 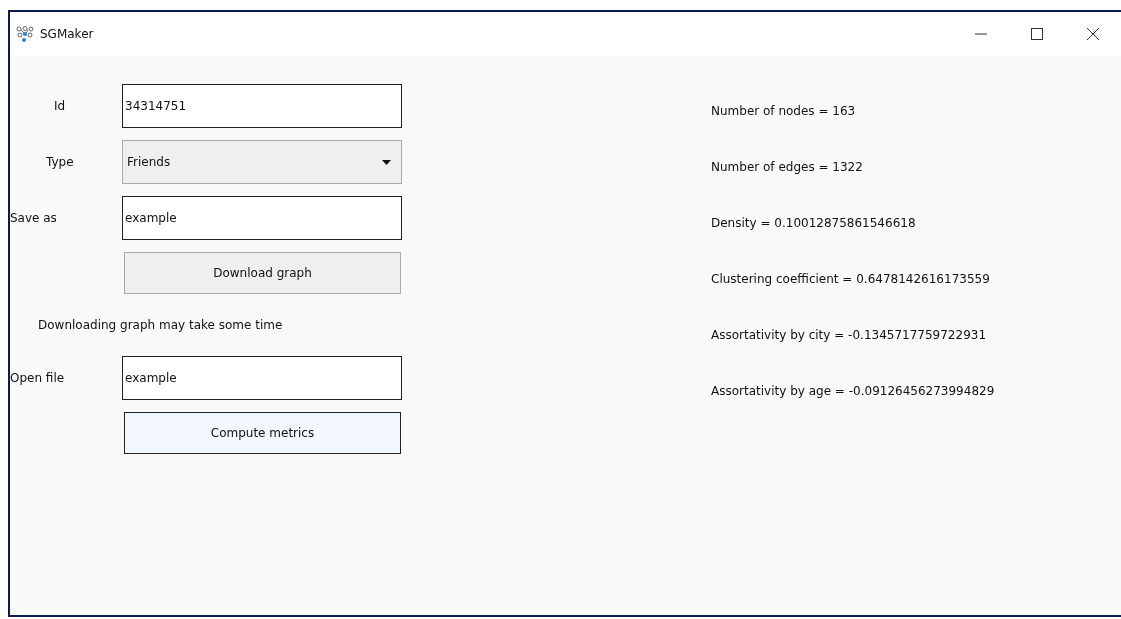 What do you see at coordinates (386, 162) in the screenshot?
I see `caret-icon` at bounding box center [386, 162].